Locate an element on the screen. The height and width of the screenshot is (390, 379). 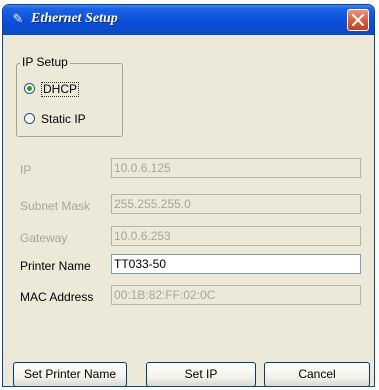
set-printer-name-button: Set Printer Name is located at coordinates (70, 374).